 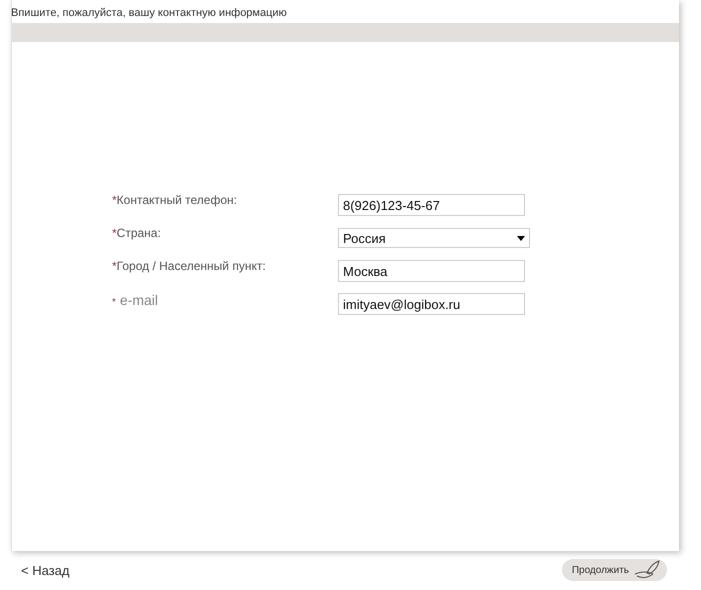 I want to click on country-dropdown: Россия, so click(x=434, y=238).